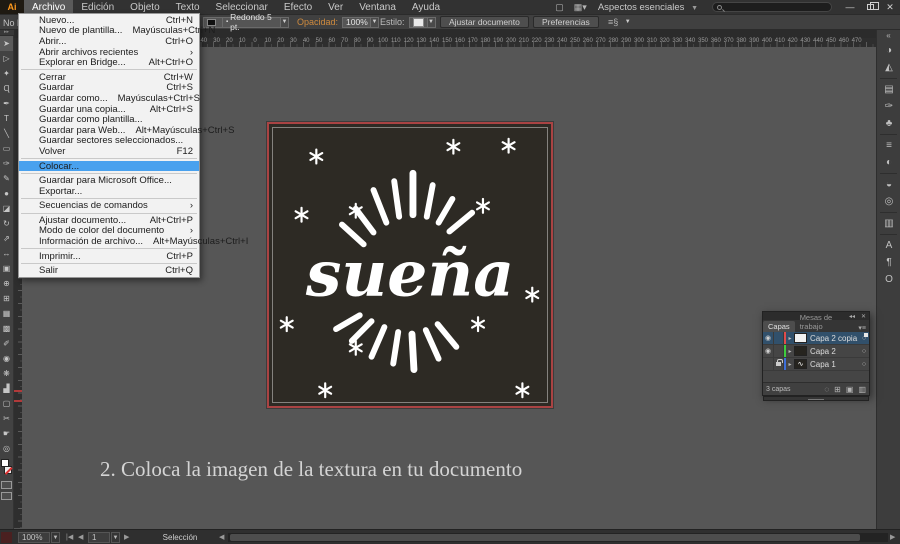 This screenshot has width=900, height=544. Describe the element at coordinates (772, 7) in the screenshot. I see `search-input` at that location.